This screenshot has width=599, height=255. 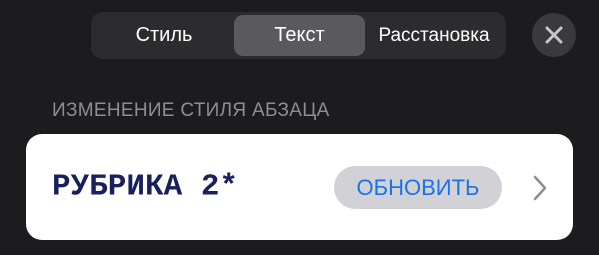 I want to click on tab-text: Текст, so click(x=299, y=35).